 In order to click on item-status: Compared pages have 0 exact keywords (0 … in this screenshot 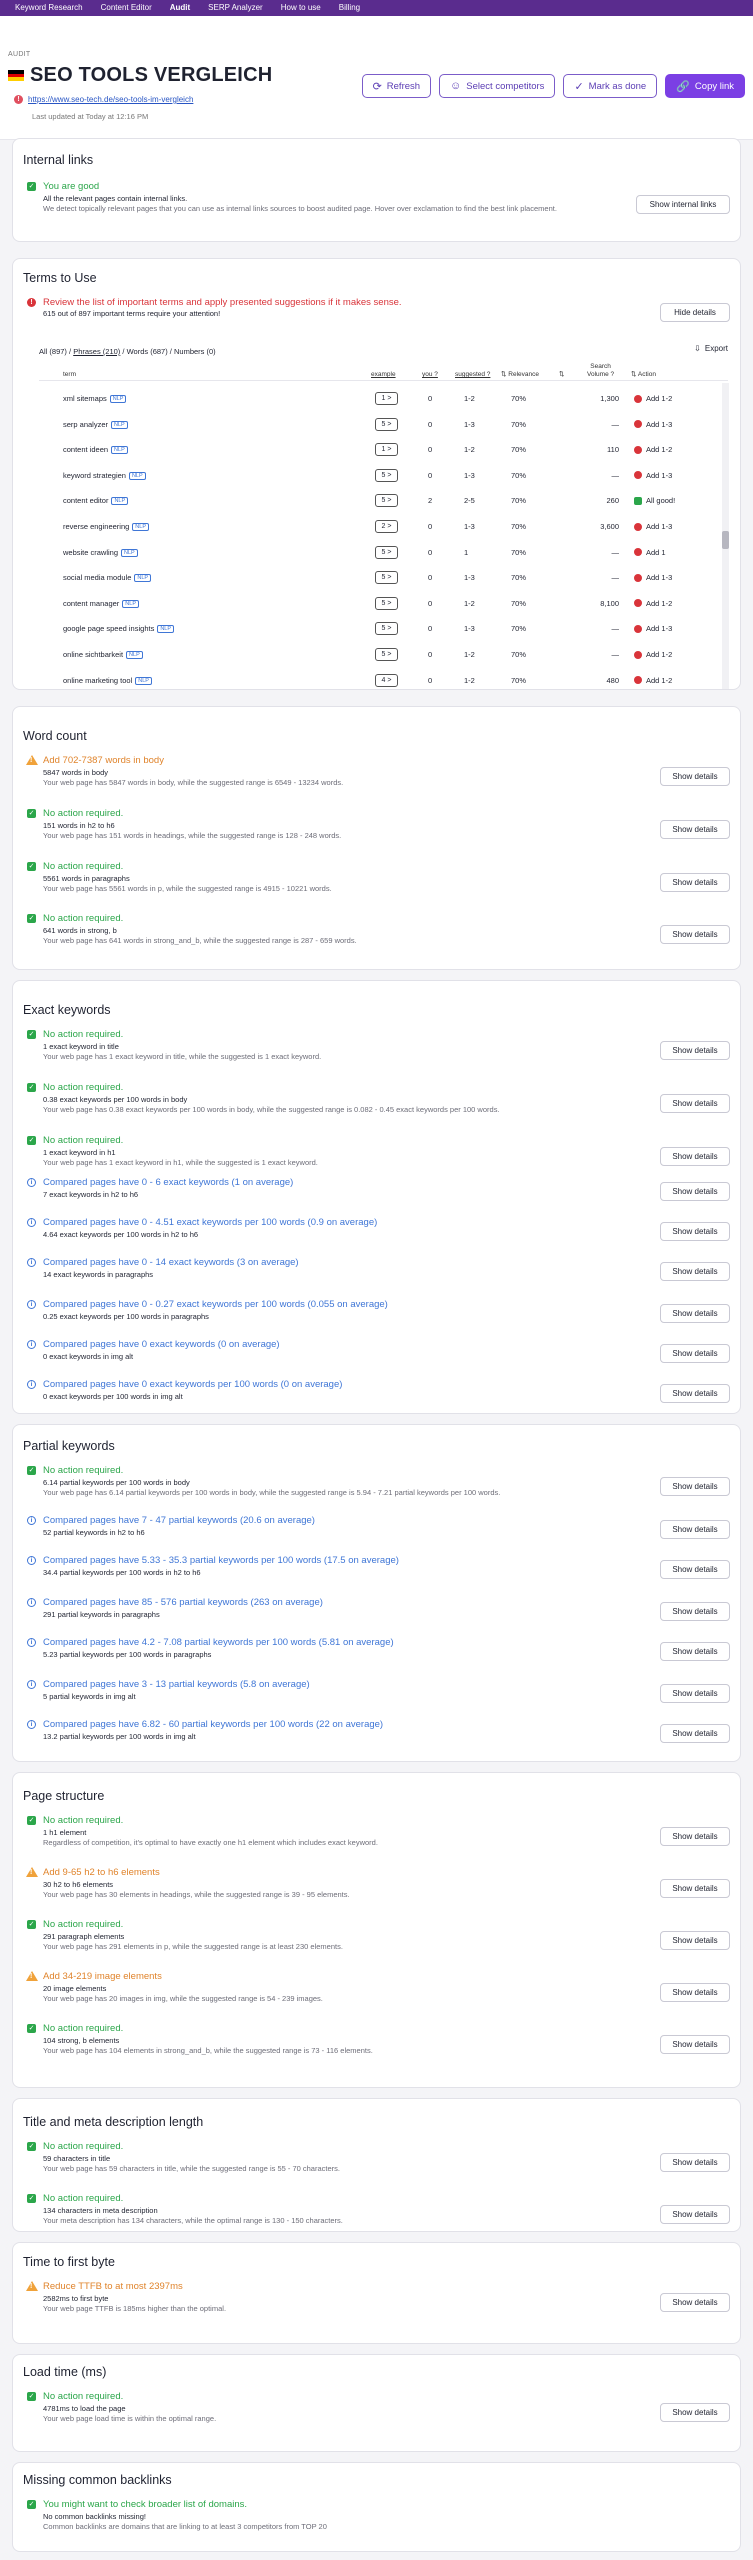, I will do `click(161, 1344)`.